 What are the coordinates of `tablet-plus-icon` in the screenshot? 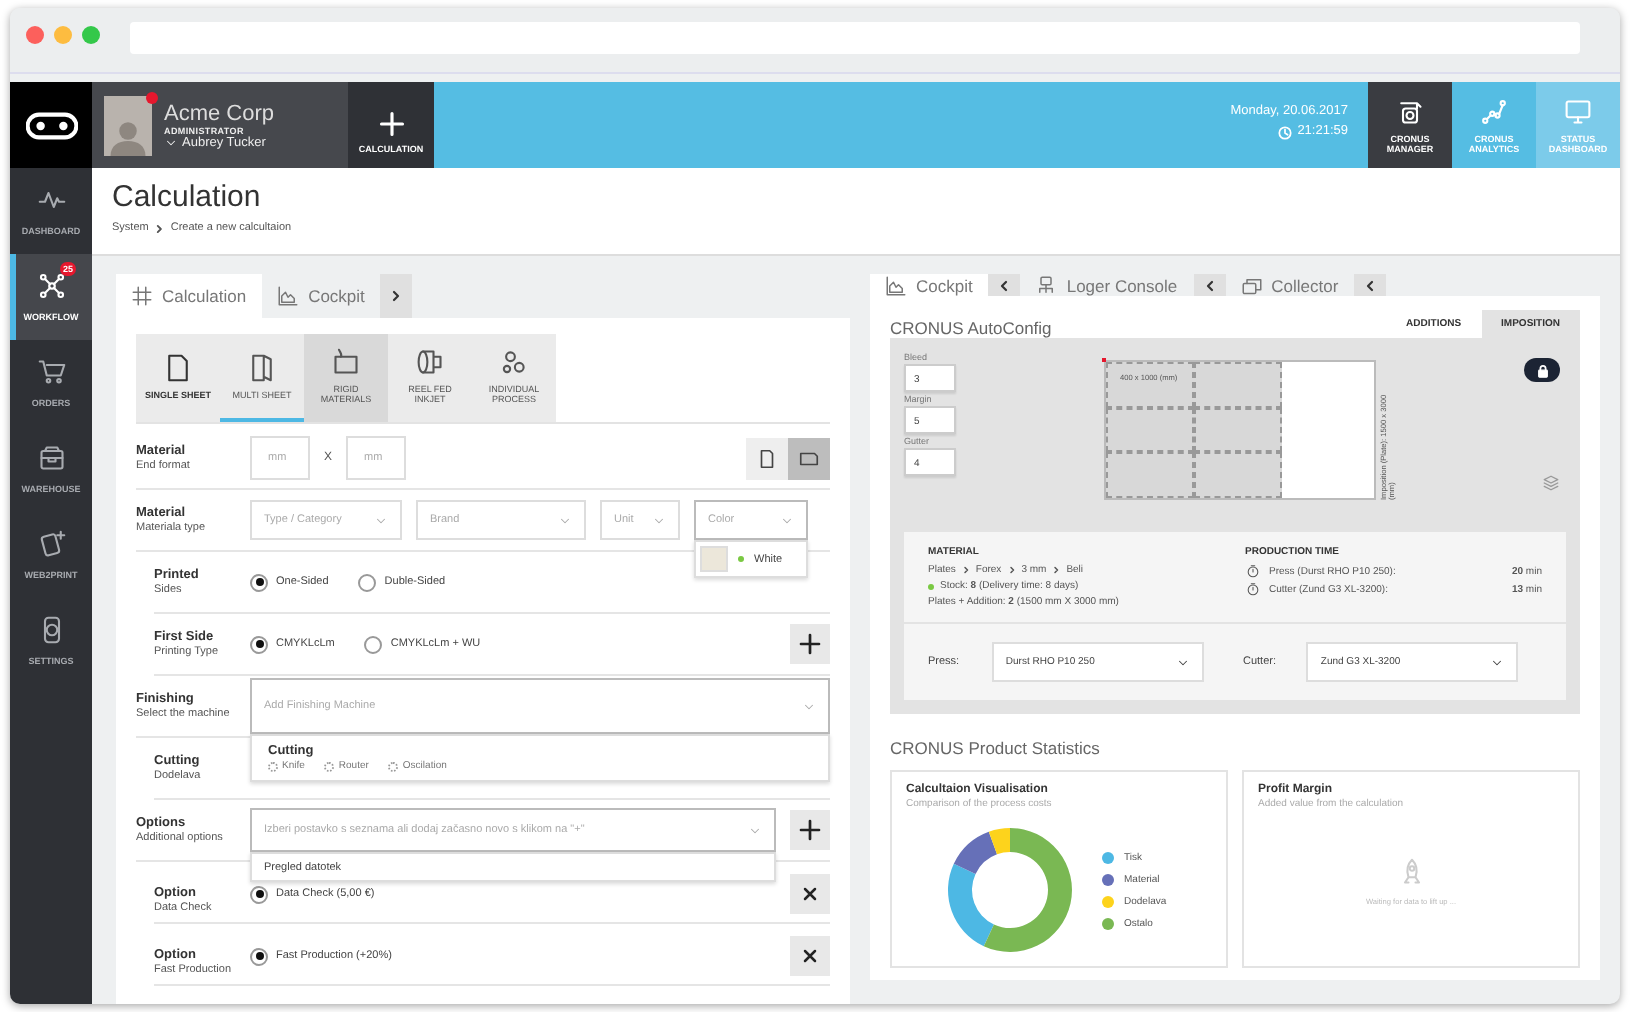 It's located at (51, 544).